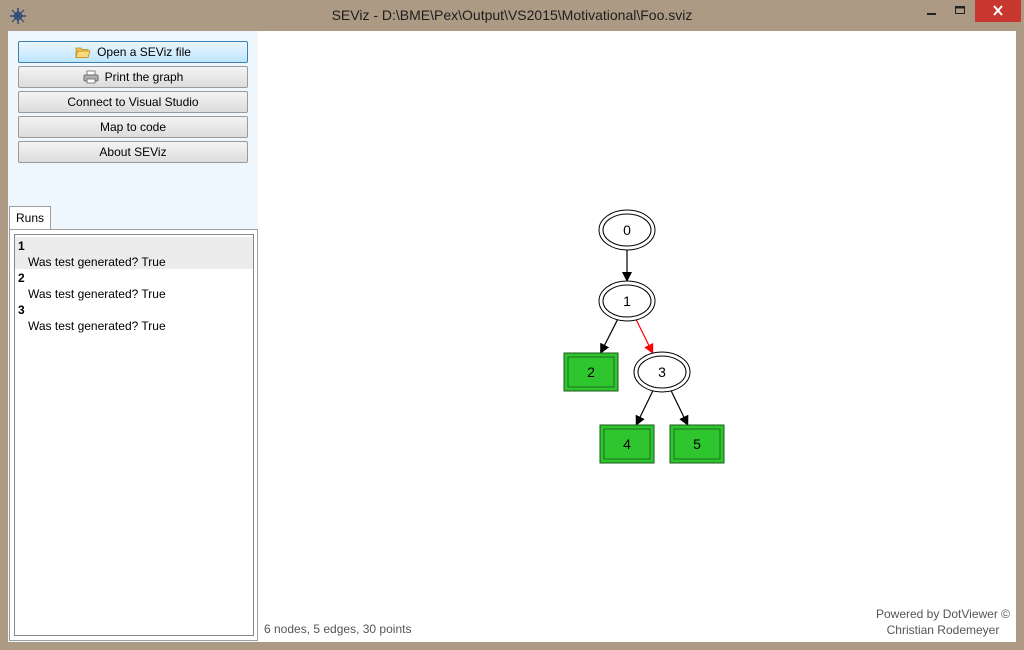 This screenshot has width=1024, height=650. What do you see at coordinates (83, 52) in the screenshot?
I see `folder-icon` at bounding box center [83, 52].